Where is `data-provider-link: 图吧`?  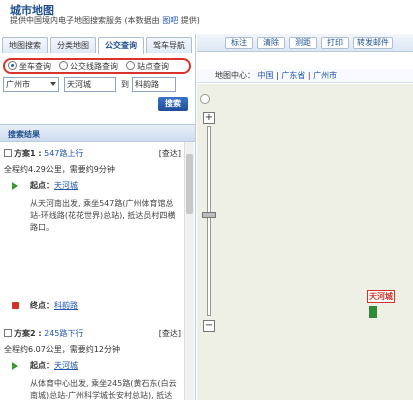
data-provider-link: 图吧 is located at coordinates (170, 20).